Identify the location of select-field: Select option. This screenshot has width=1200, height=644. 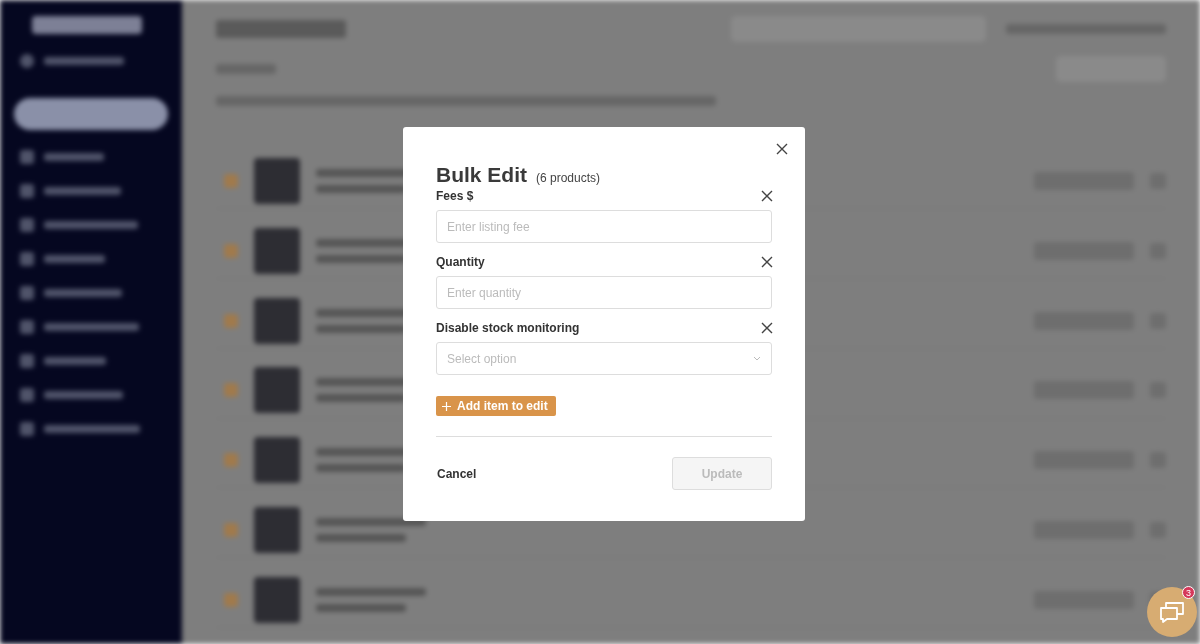
(604, 358).